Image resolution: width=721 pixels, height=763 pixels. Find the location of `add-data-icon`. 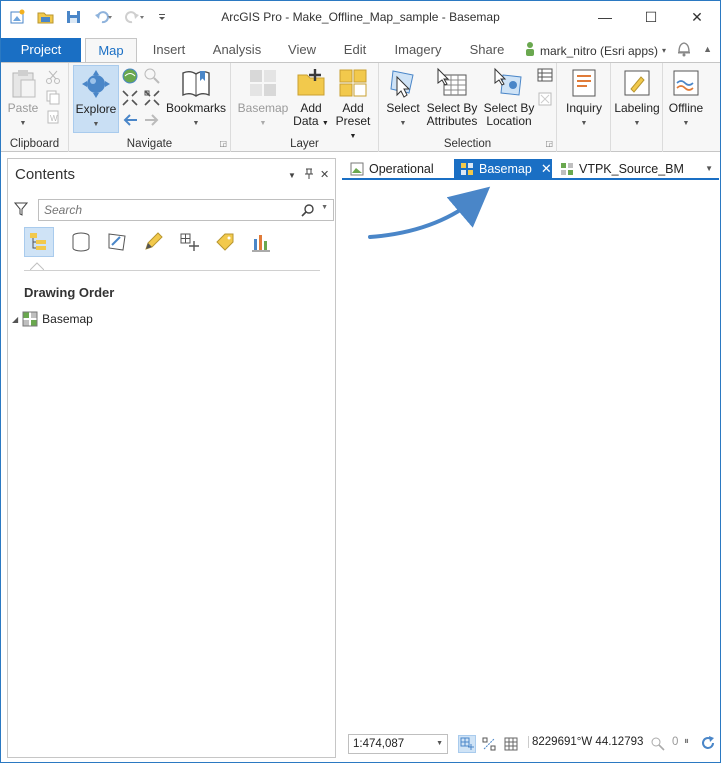

add-data-icon is located at coordinates (311, 82).